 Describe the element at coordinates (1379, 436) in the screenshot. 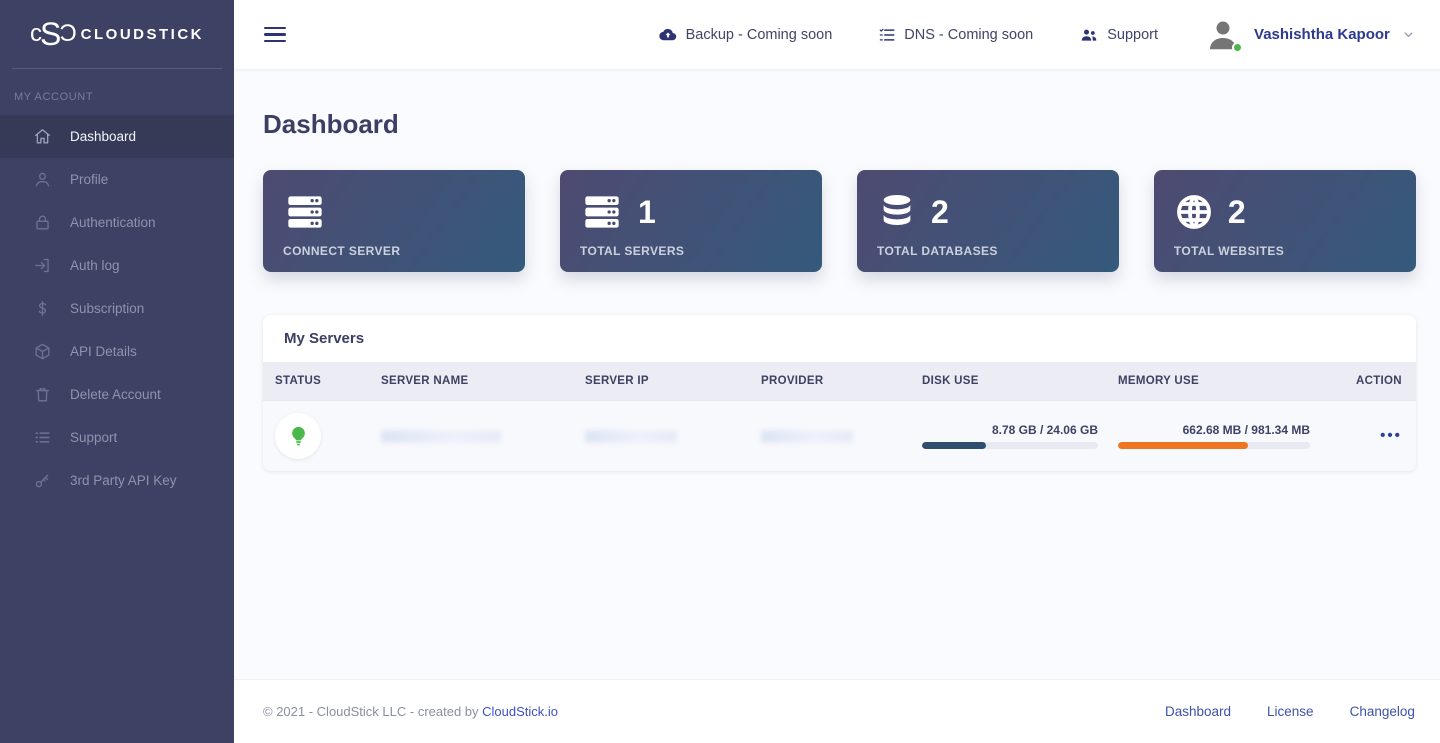

I see `action-cell: •••` at that location.